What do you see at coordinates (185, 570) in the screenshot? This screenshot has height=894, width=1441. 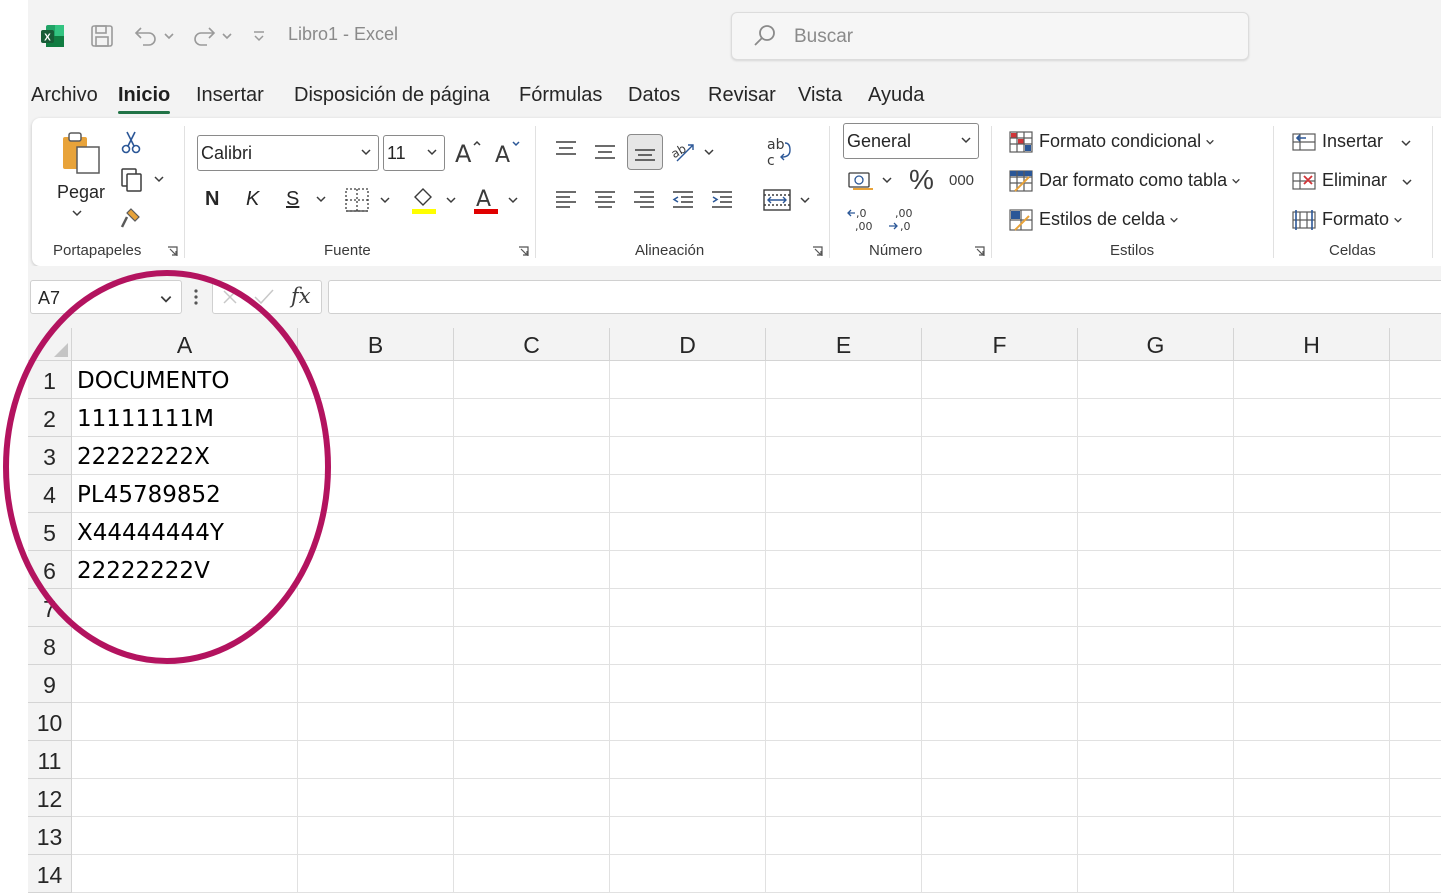 I see `cell-a6: 22222222V` at bounding box center [185, 570].